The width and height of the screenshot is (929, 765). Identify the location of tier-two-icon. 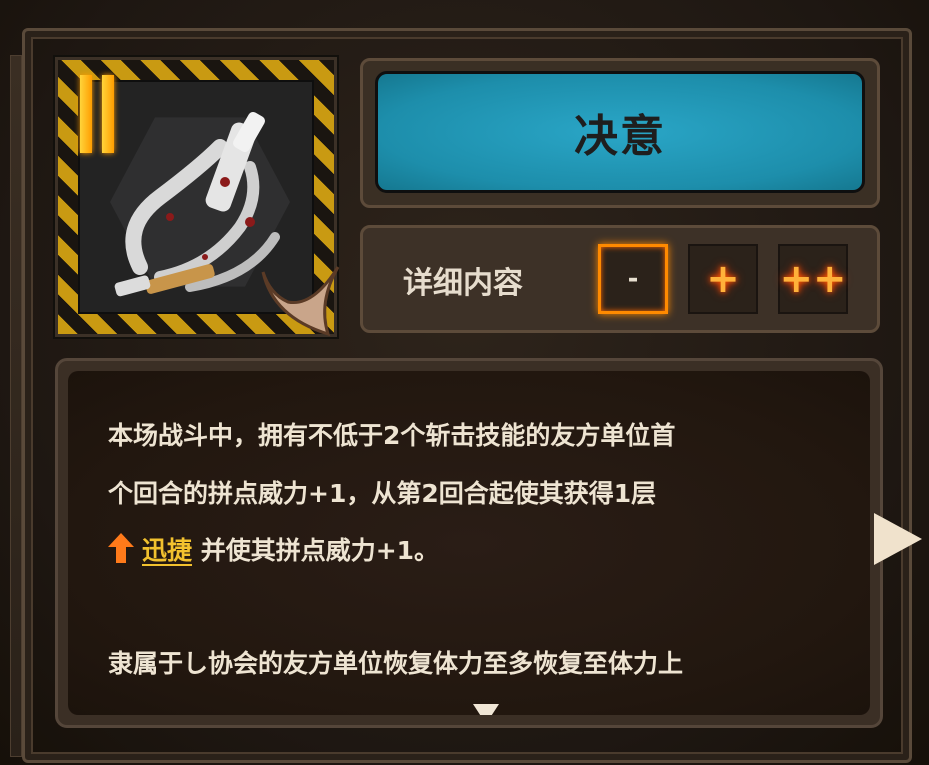
(100, 114).